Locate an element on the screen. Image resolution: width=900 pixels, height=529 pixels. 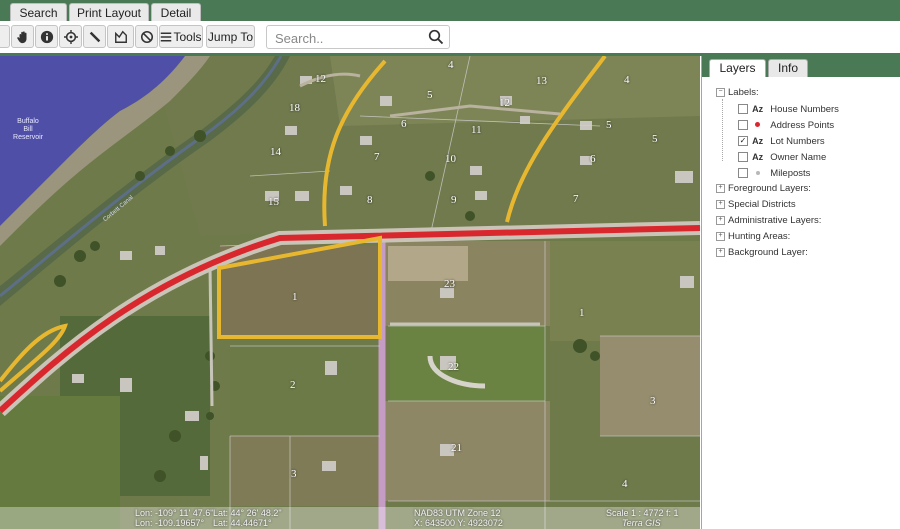
search-icon is located at coordinates (436, 37).